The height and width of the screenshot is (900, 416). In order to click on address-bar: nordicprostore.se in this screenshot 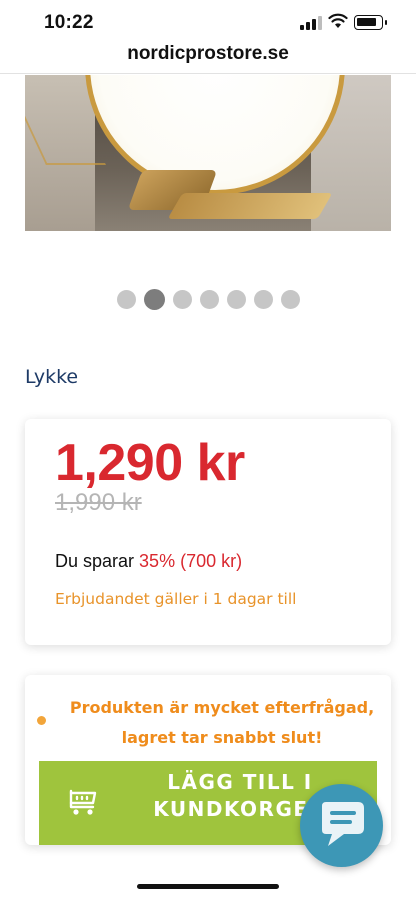, I will do `click(208, 57)`.